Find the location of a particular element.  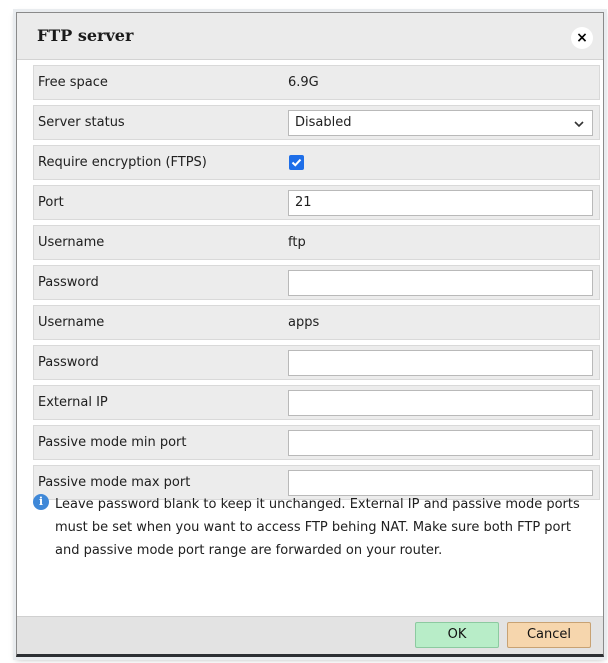

passive-min-port-input is located at coordinates (440, 443).